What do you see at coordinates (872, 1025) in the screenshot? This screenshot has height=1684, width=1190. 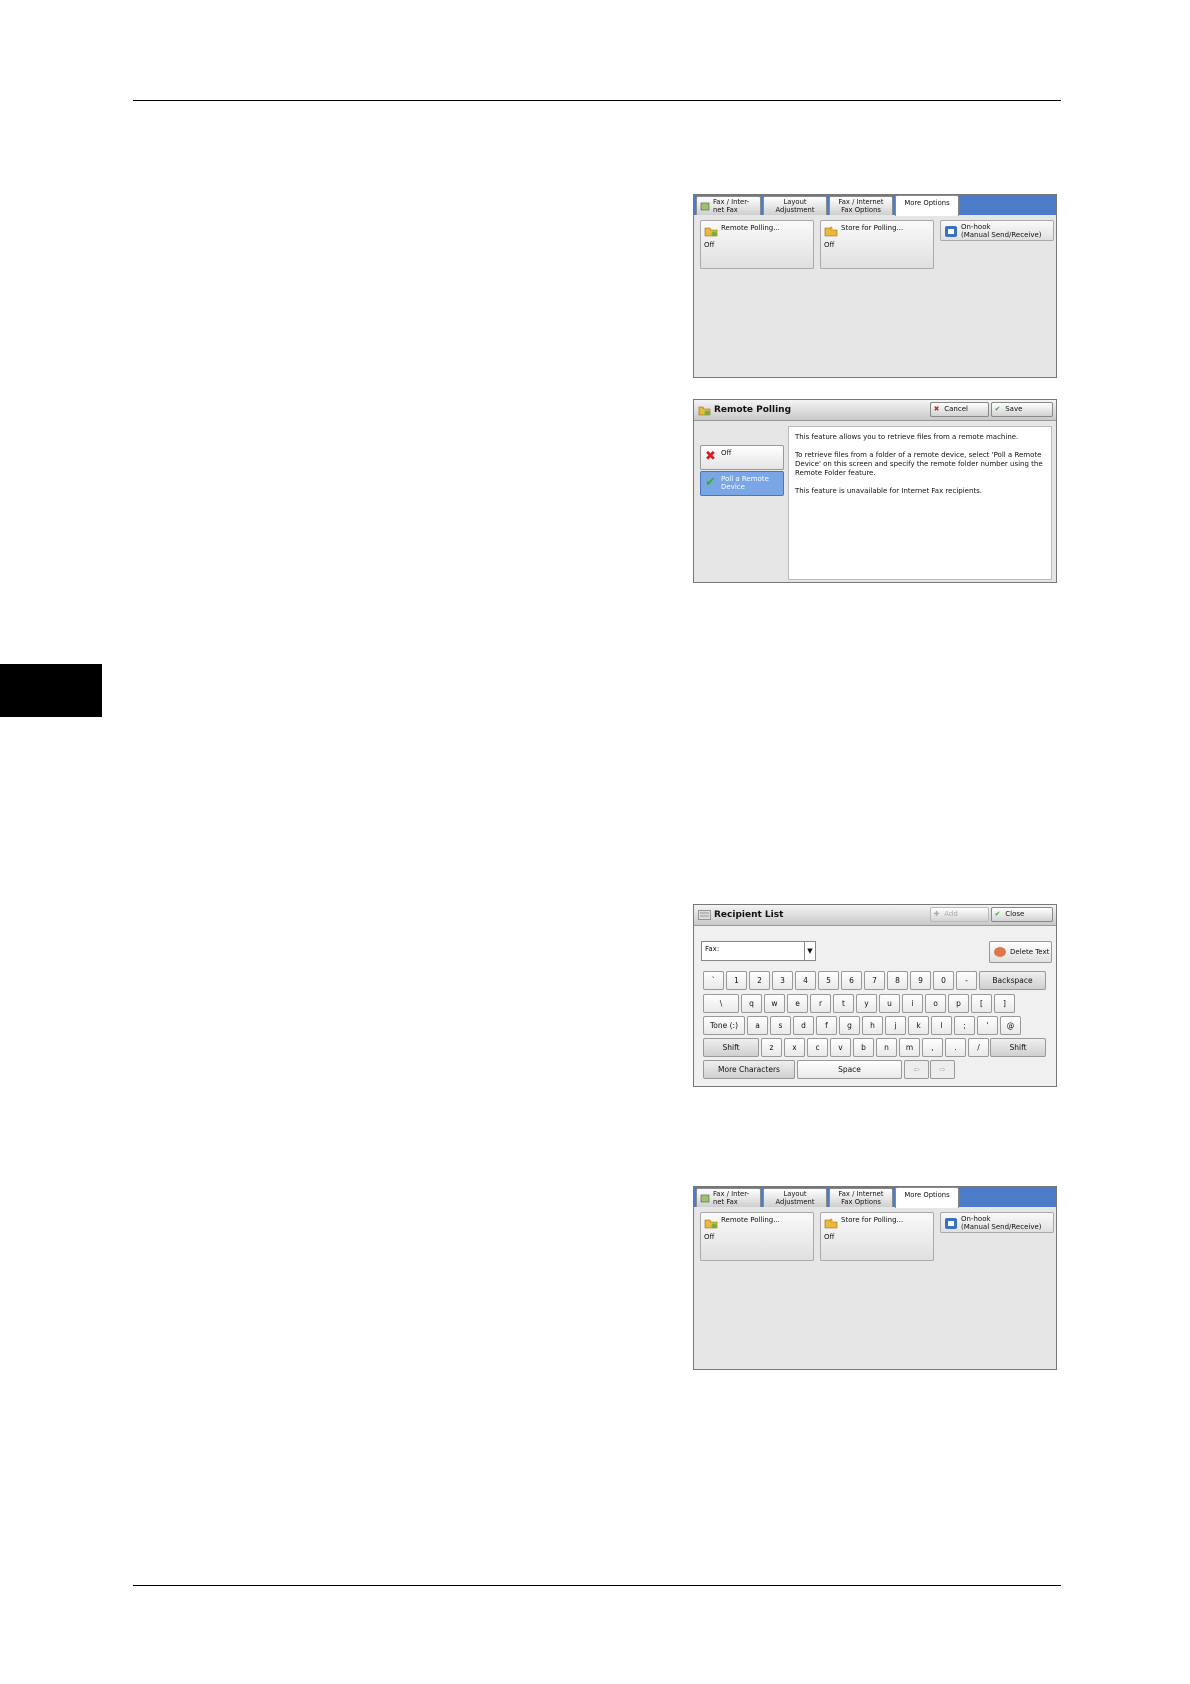 I see `key-3-6: h` at bounding box center [872, 1025].